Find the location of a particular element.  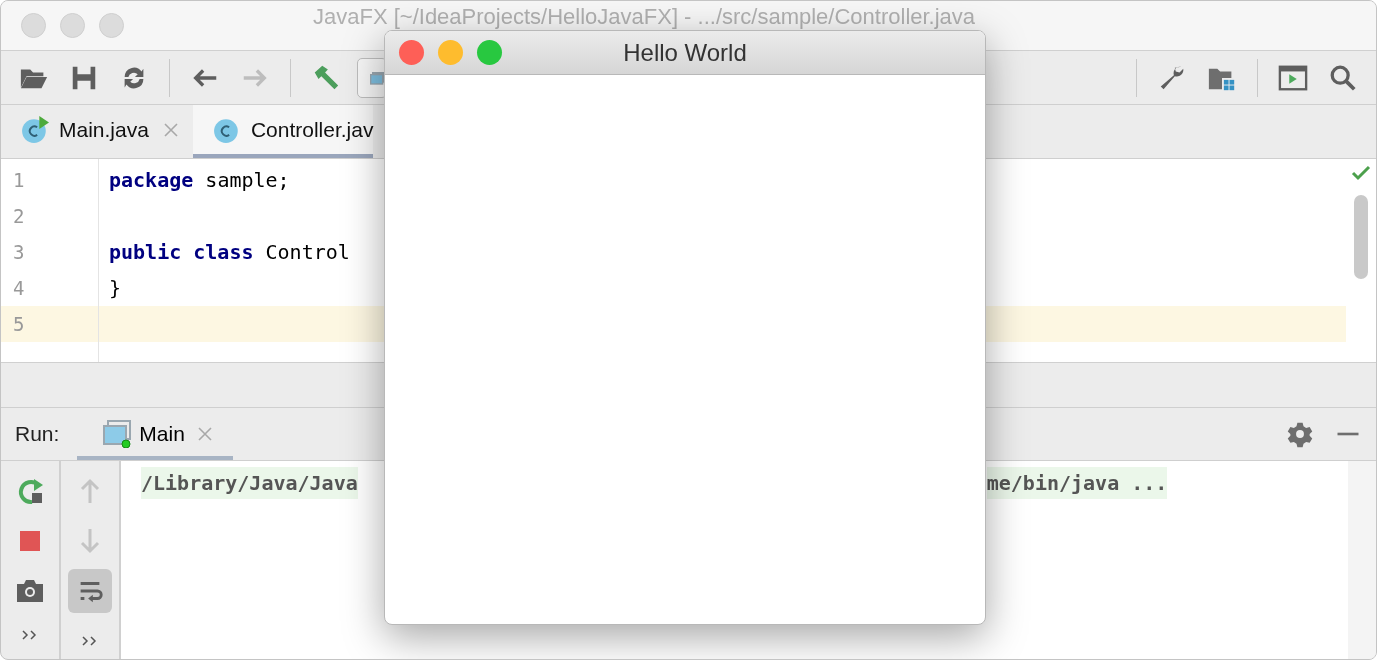

console-output: /Library/Java/Java is located at coordinates (249, 483).